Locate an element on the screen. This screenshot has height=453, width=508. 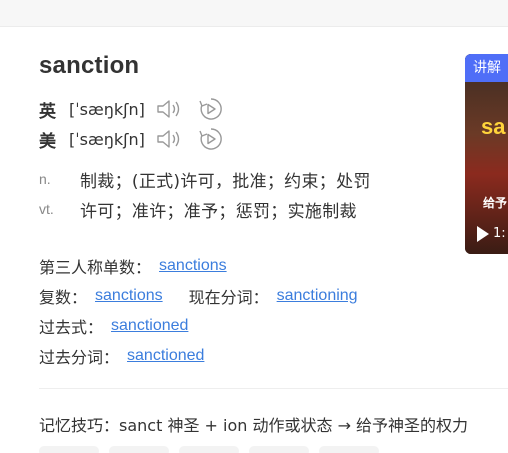
word-form-label: 过去式： is located at coordinates (71, 327).